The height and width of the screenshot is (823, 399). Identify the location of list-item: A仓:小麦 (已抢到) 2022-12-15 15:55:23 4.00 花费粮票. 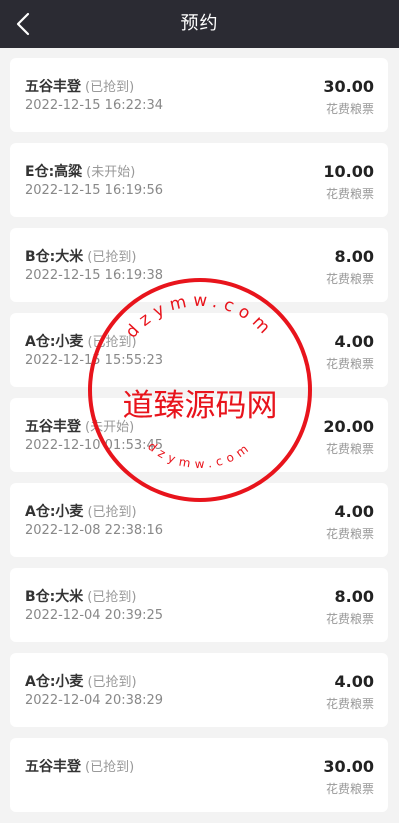
(199, 350).